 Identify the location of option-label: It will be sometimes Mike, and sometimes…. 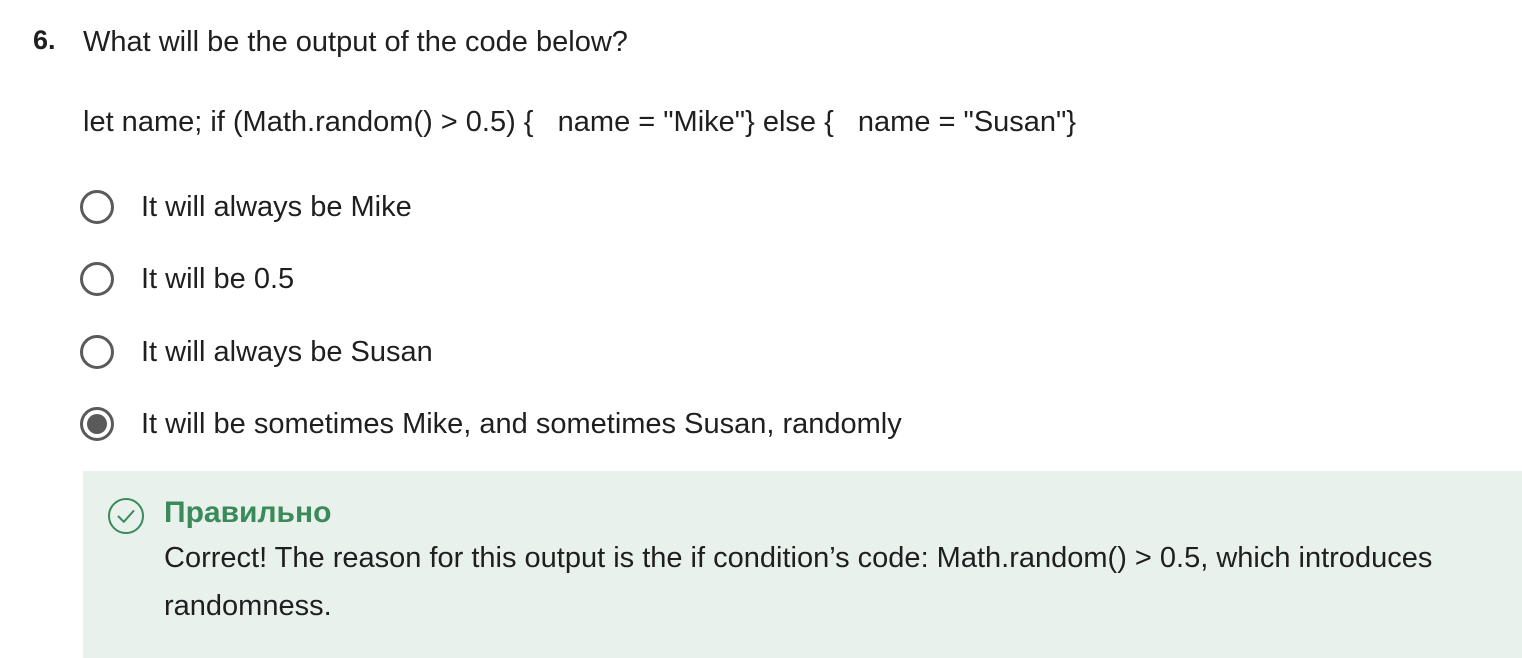
(521, 423).